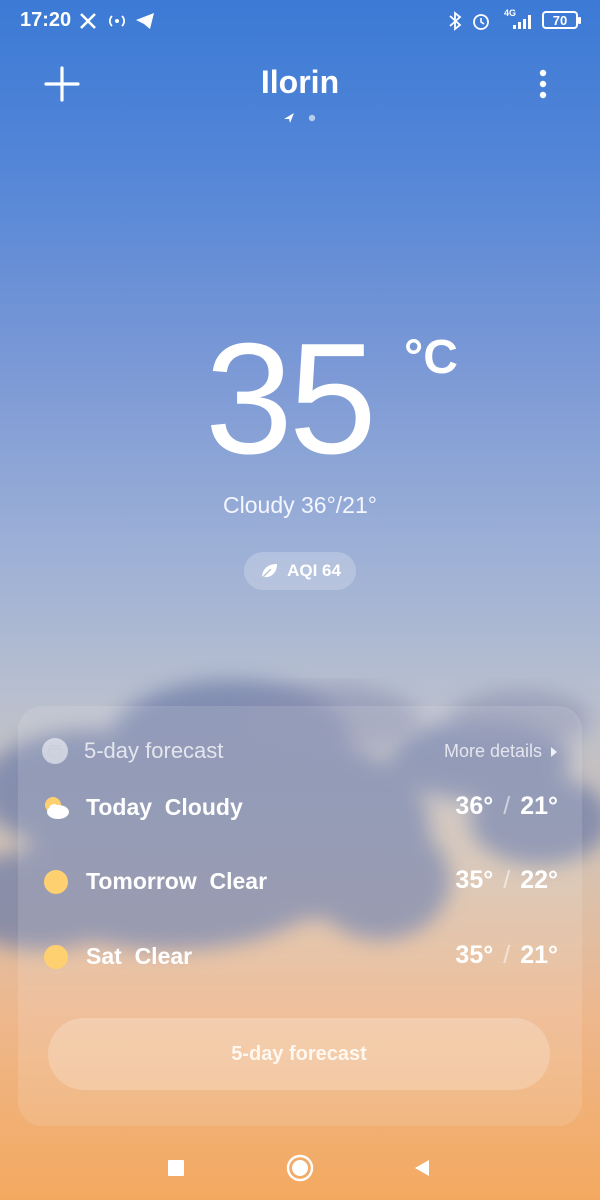  I want to click on condition-summary: Cloudy 36°/21°, so click(300, 505).